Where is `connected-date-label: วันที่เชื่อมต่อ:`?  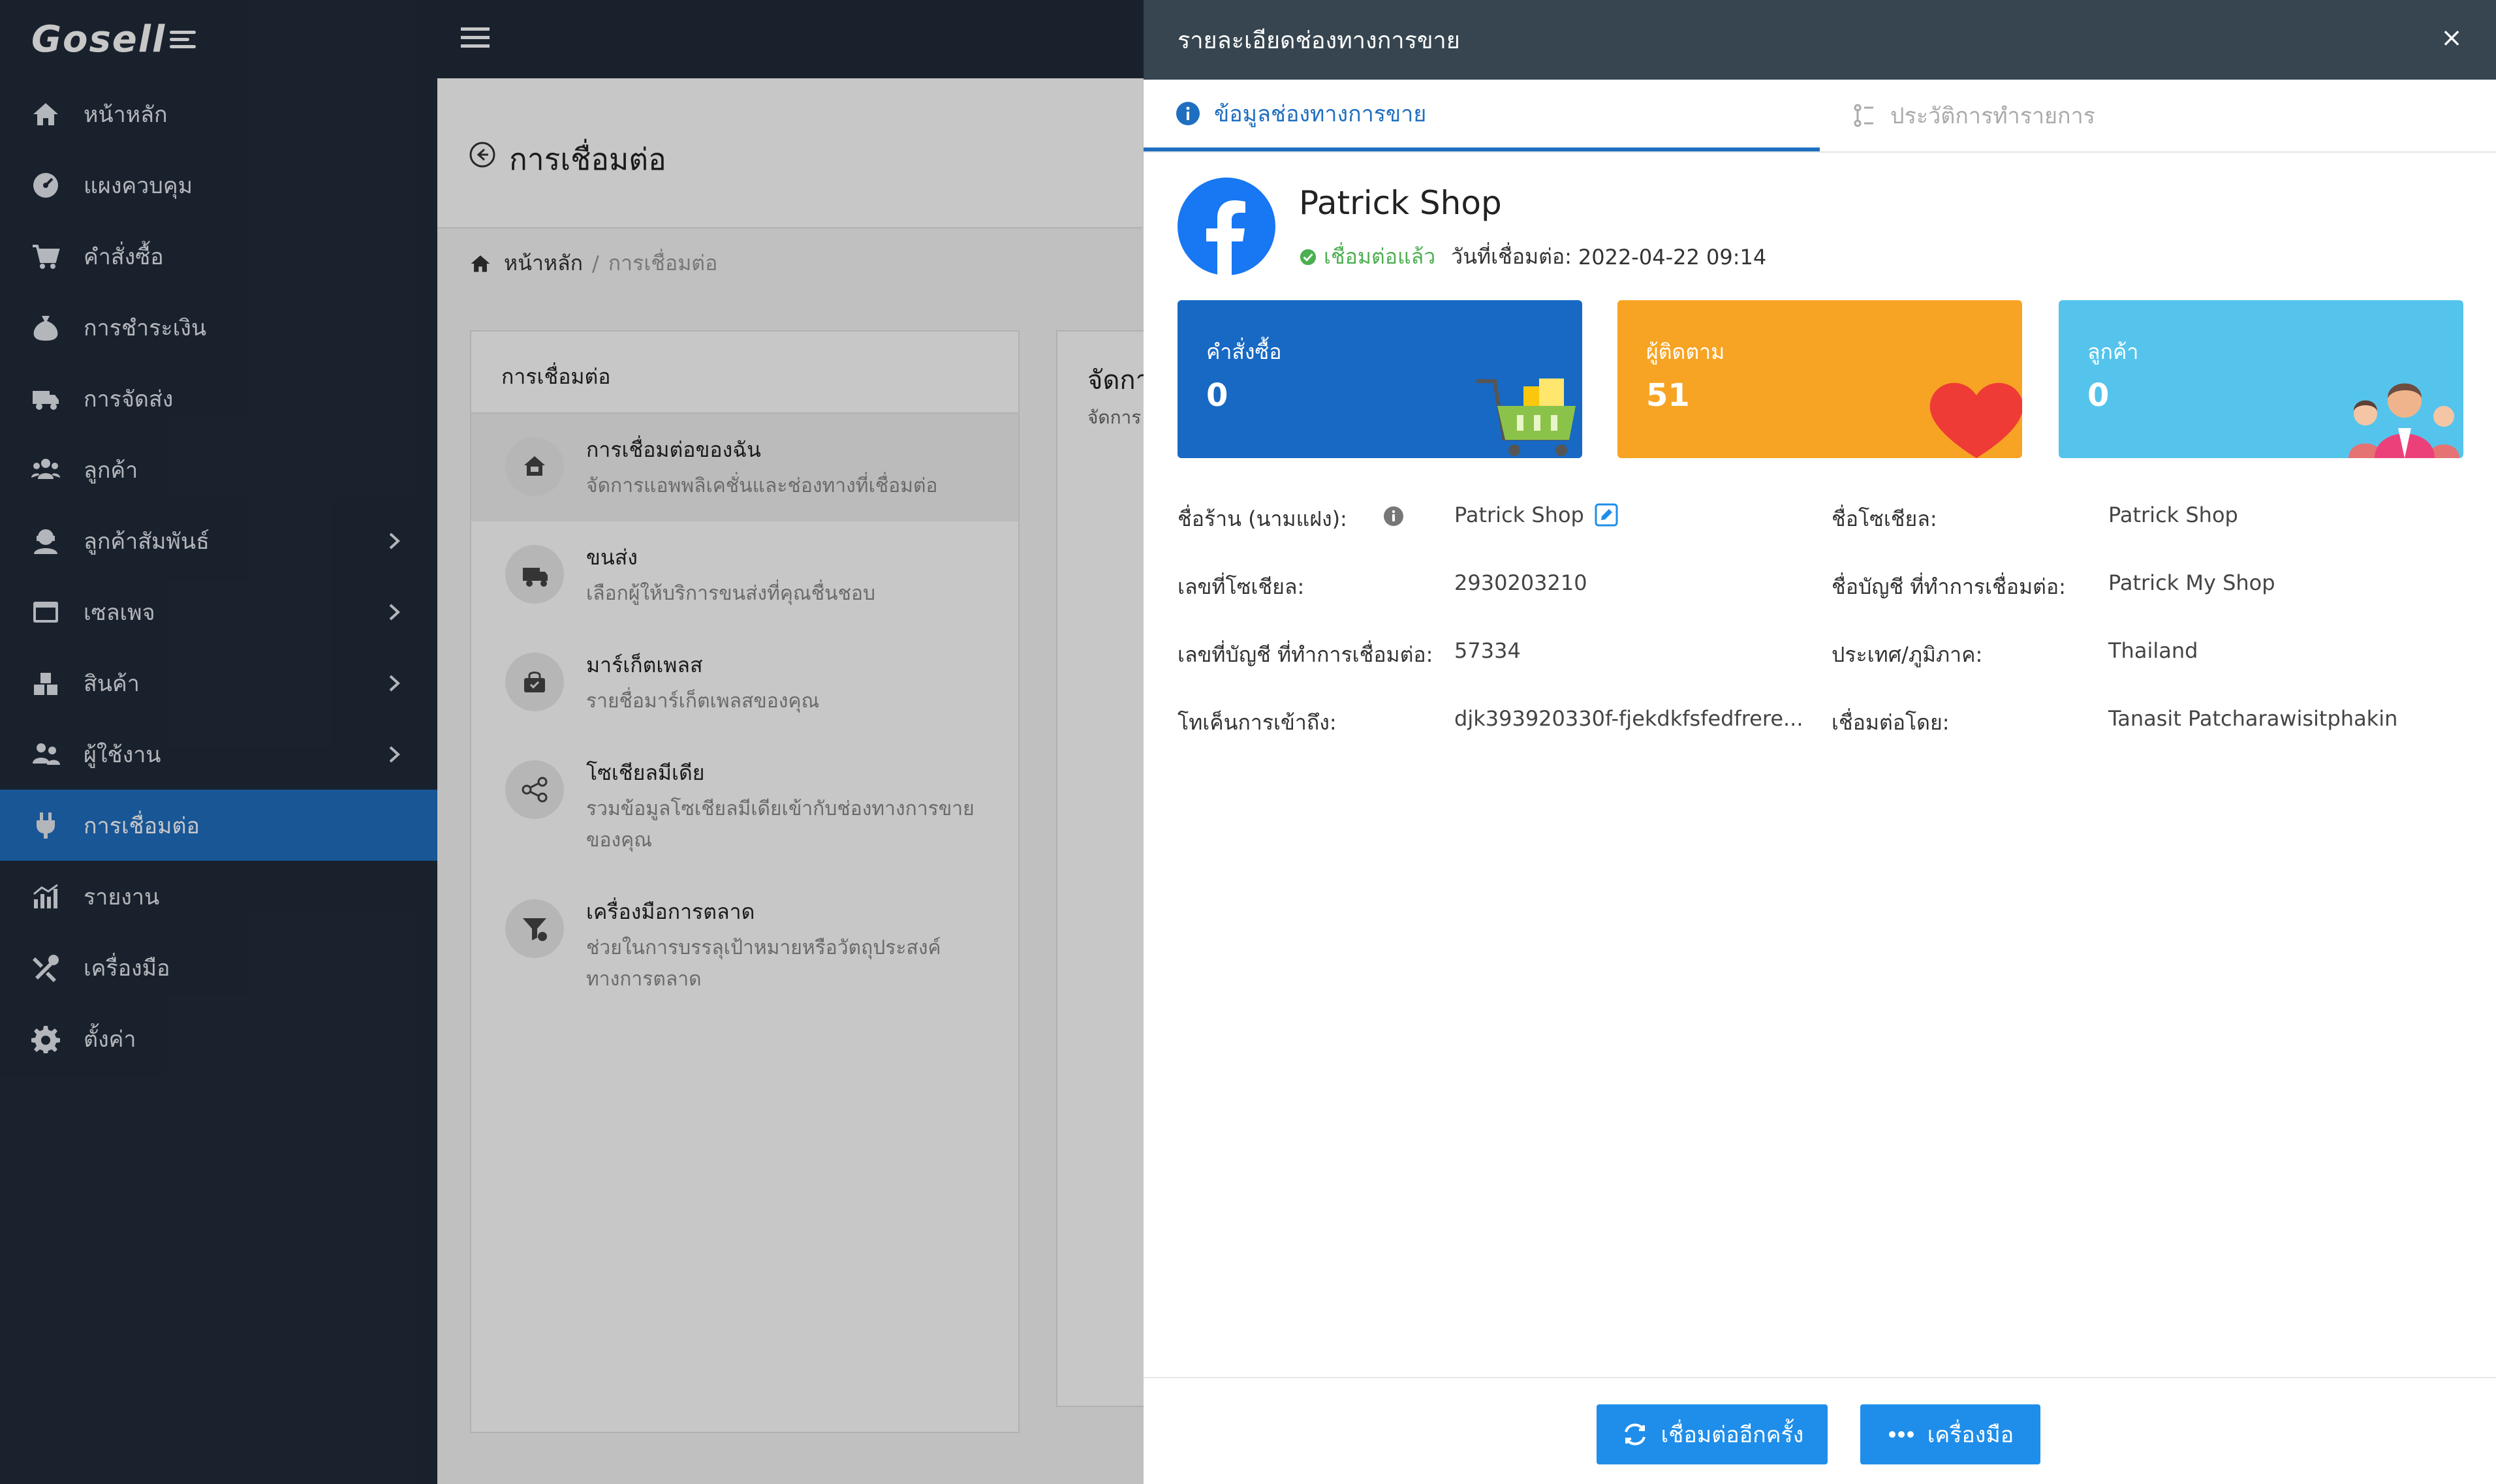 connected-date-label: วันที่เชื่อมต่อ: is located at coordinates (1512, 256).